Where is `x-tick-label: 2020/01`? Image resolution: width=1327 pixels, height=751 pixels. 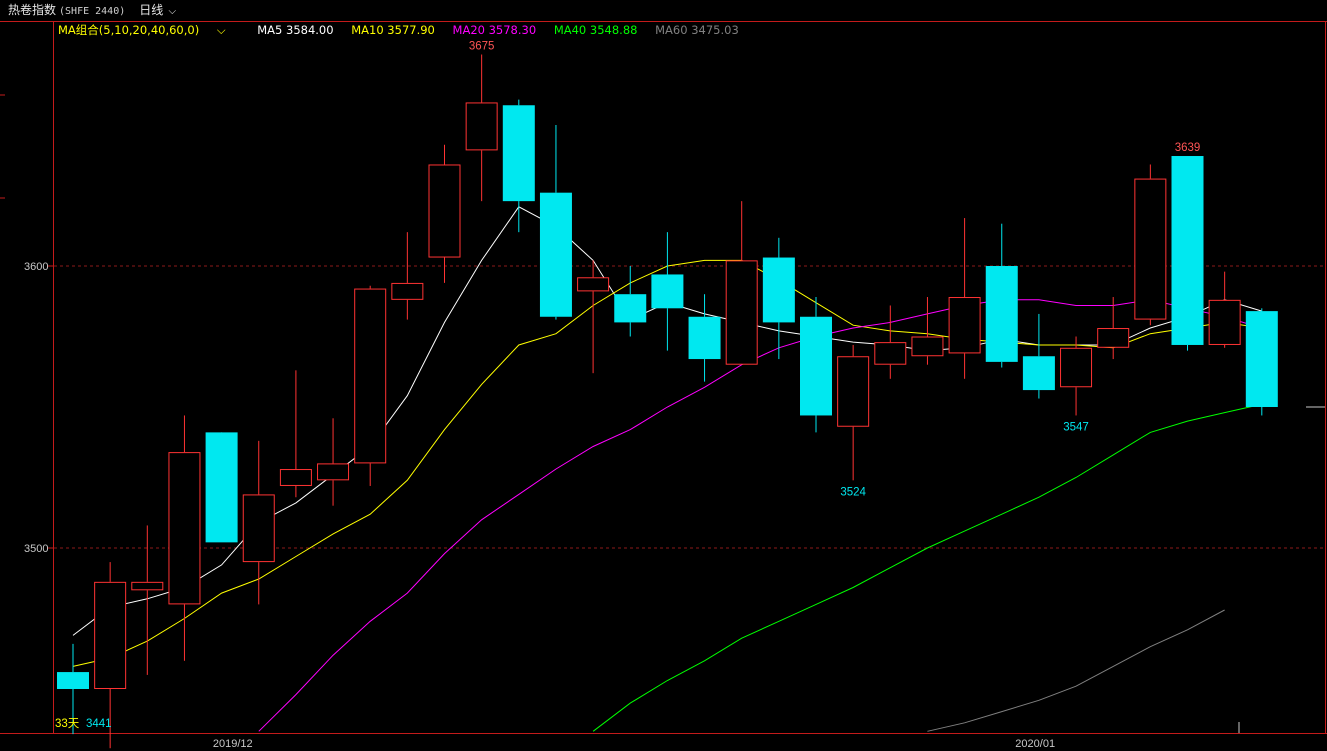 x-tick-label: 2020/01 is located at coordinates (1035, 744).